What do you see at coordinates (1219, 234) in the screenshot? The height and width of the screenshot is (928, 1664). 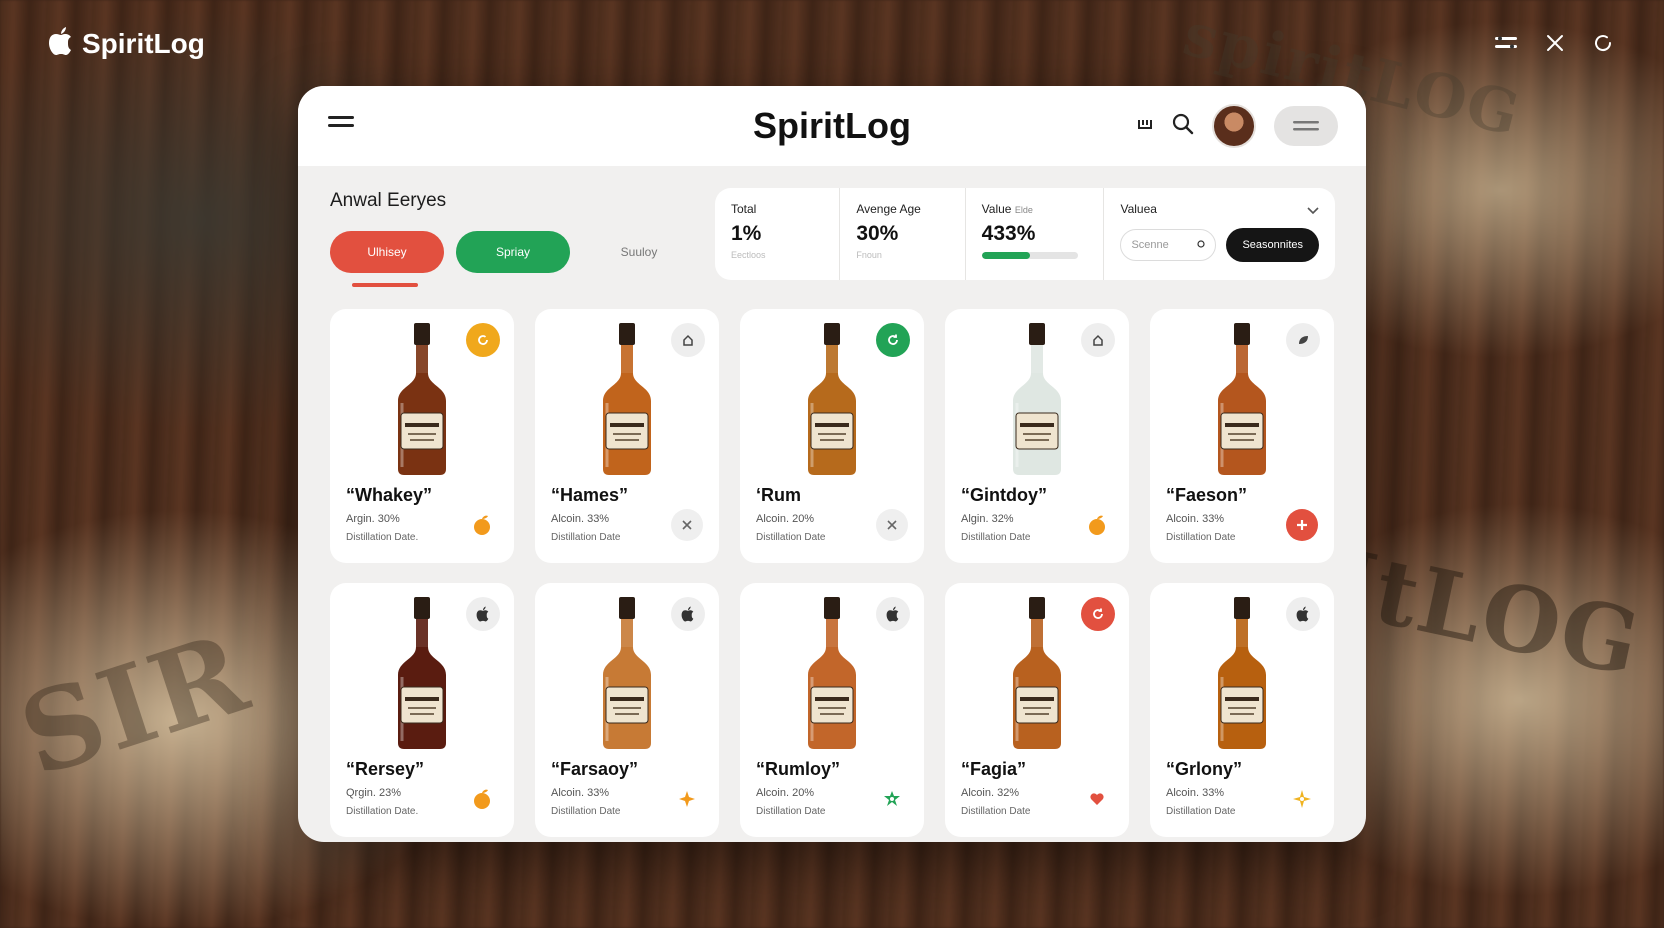 I see `value-filter: Valuea Scenne Seasonnites` at bounding box center [1219, 234].